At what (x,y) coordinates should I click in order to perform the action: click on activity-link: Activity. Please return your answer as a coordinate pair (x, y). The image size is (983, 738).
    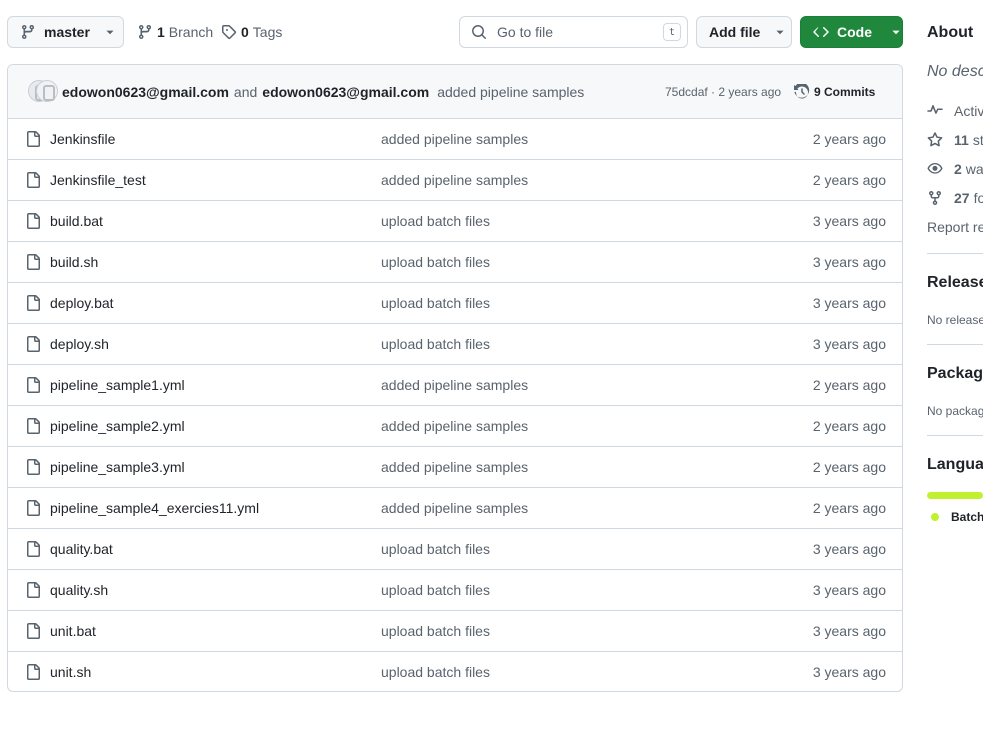
    Looking at the image, I should click on (955, 111).